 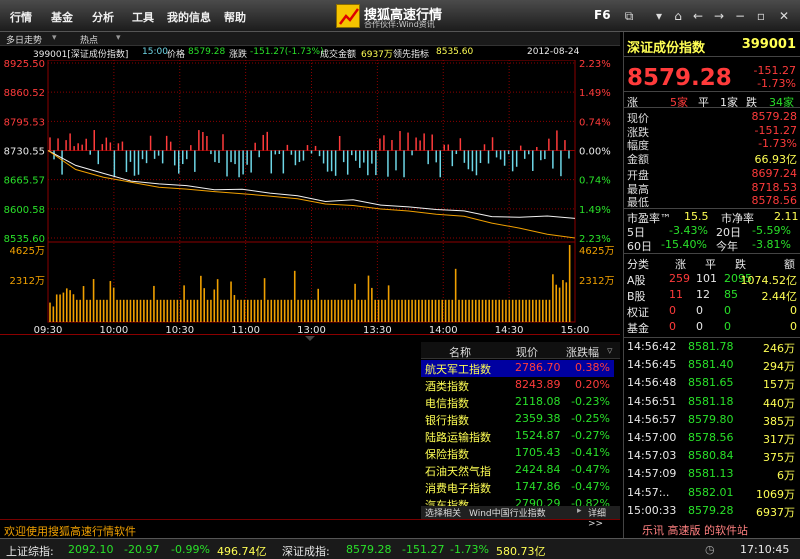 I want to click on restore-icon: ▫, so click(x=761, y=16).